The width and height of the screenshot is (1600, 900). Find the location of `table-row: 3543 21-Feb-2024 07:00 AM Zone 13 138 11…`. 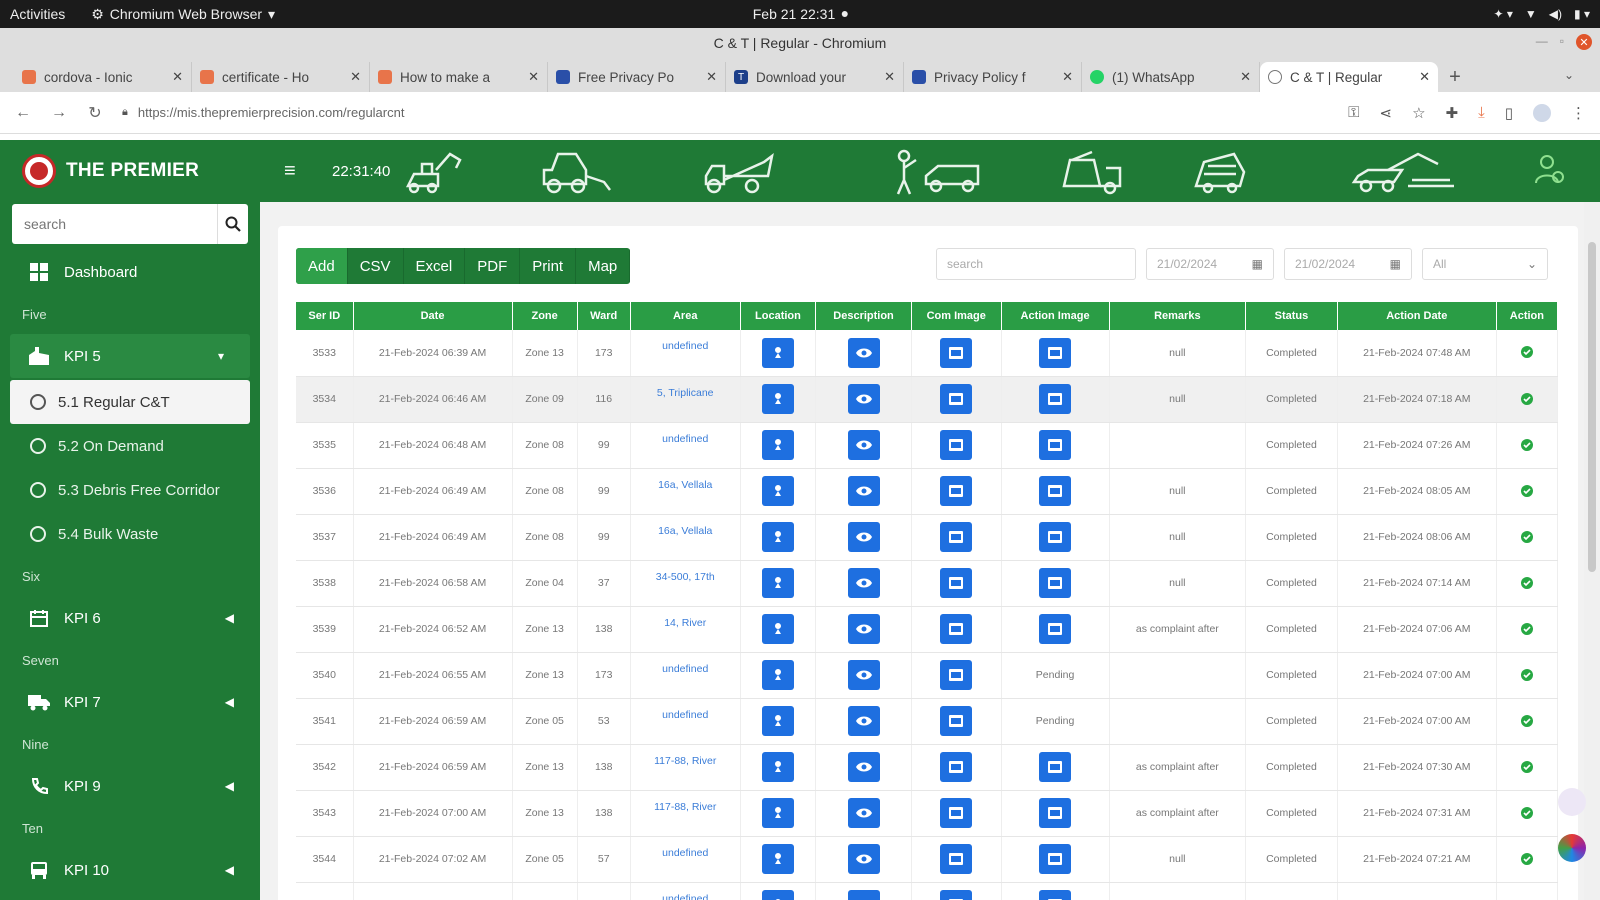

table-row: 3543 21-Feb-2024 07:00 AM Zone 13 138 11… is located at coordinates (927, 813).